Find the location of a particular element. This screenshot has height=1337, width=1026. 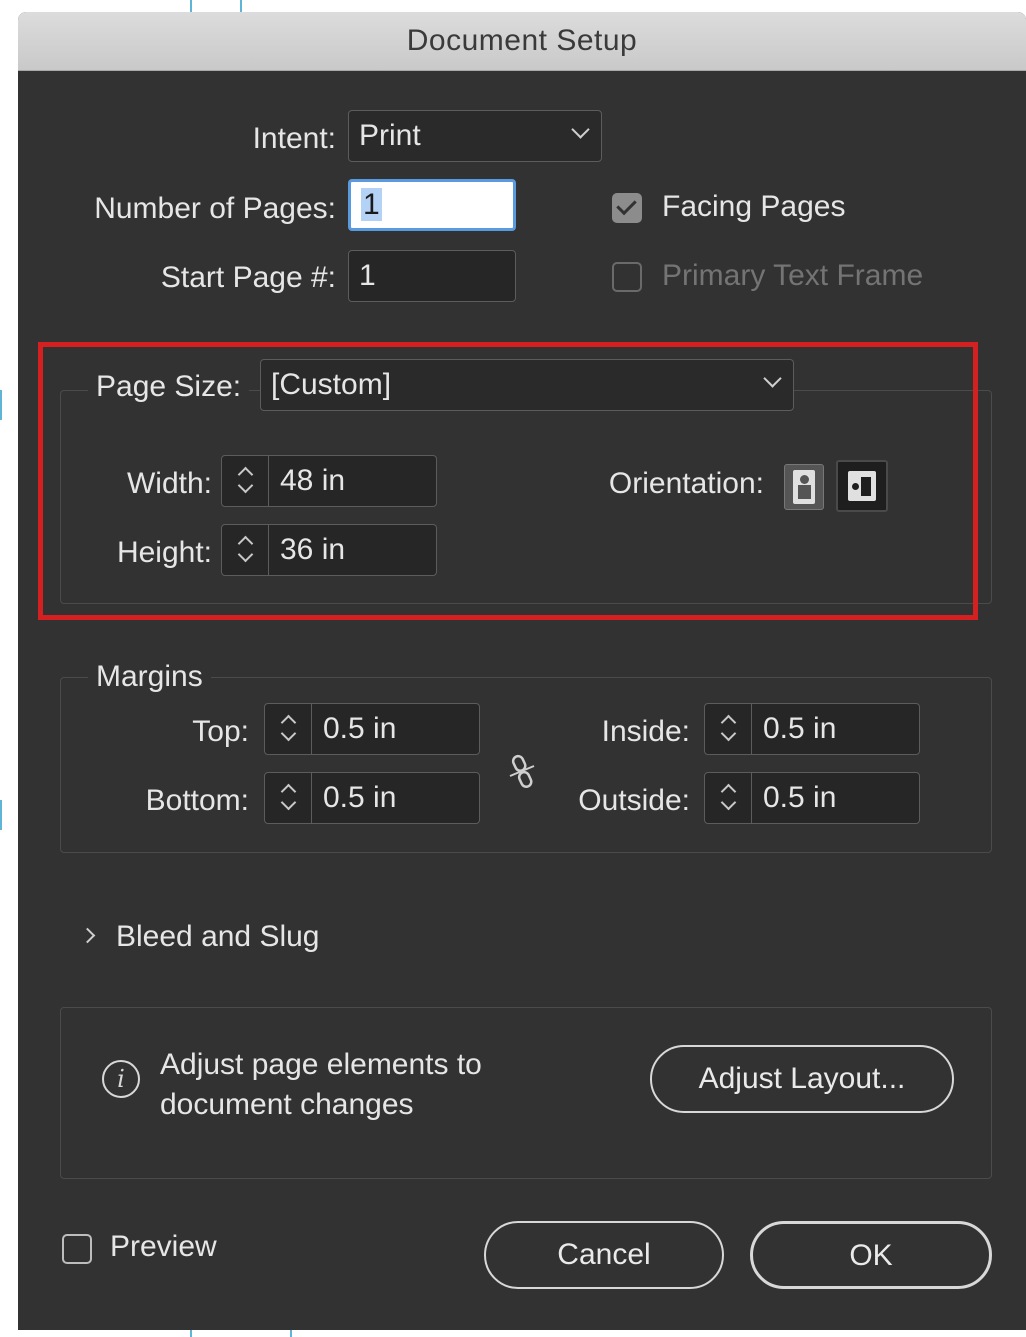

adjust-info-line-1: Adjust page elements to is located at coordinates (321, 1064).